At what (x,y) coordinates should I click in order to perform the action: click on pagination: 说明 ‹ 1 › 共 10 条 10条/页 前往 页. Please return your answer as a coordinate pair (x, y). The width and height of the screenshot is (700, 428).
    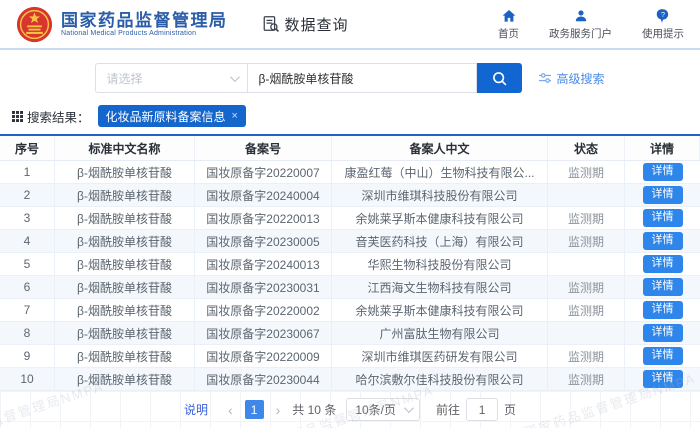
    Looking at the image, I should click on (350, 409).